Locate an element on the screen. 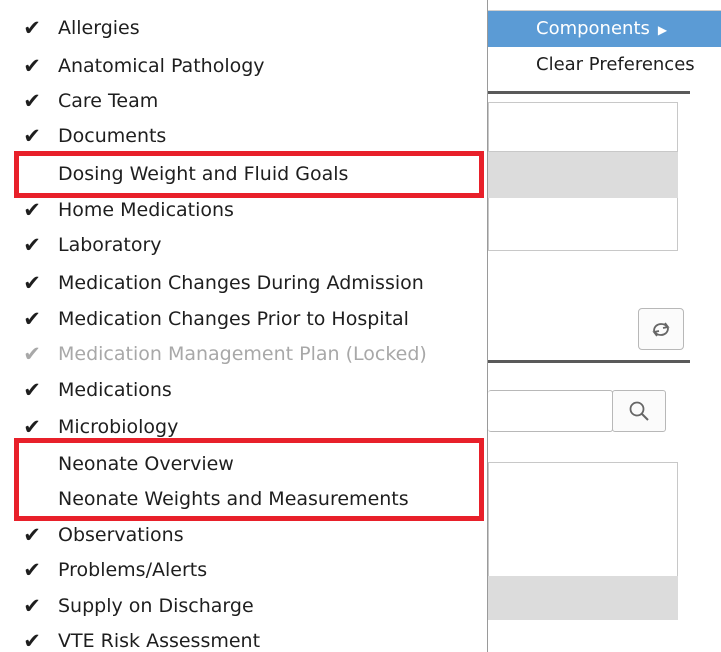  refresh-icon is located at coordinates (661, 329).